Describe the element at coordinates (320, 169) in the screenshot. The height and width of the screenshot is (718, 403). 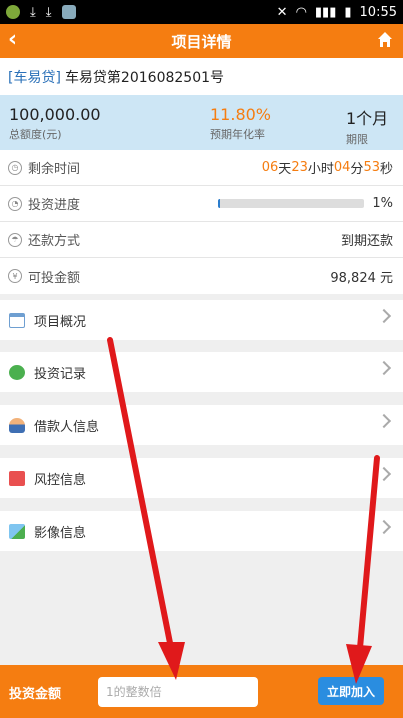
I see `countdown-hours-unit: 小时` at that location.